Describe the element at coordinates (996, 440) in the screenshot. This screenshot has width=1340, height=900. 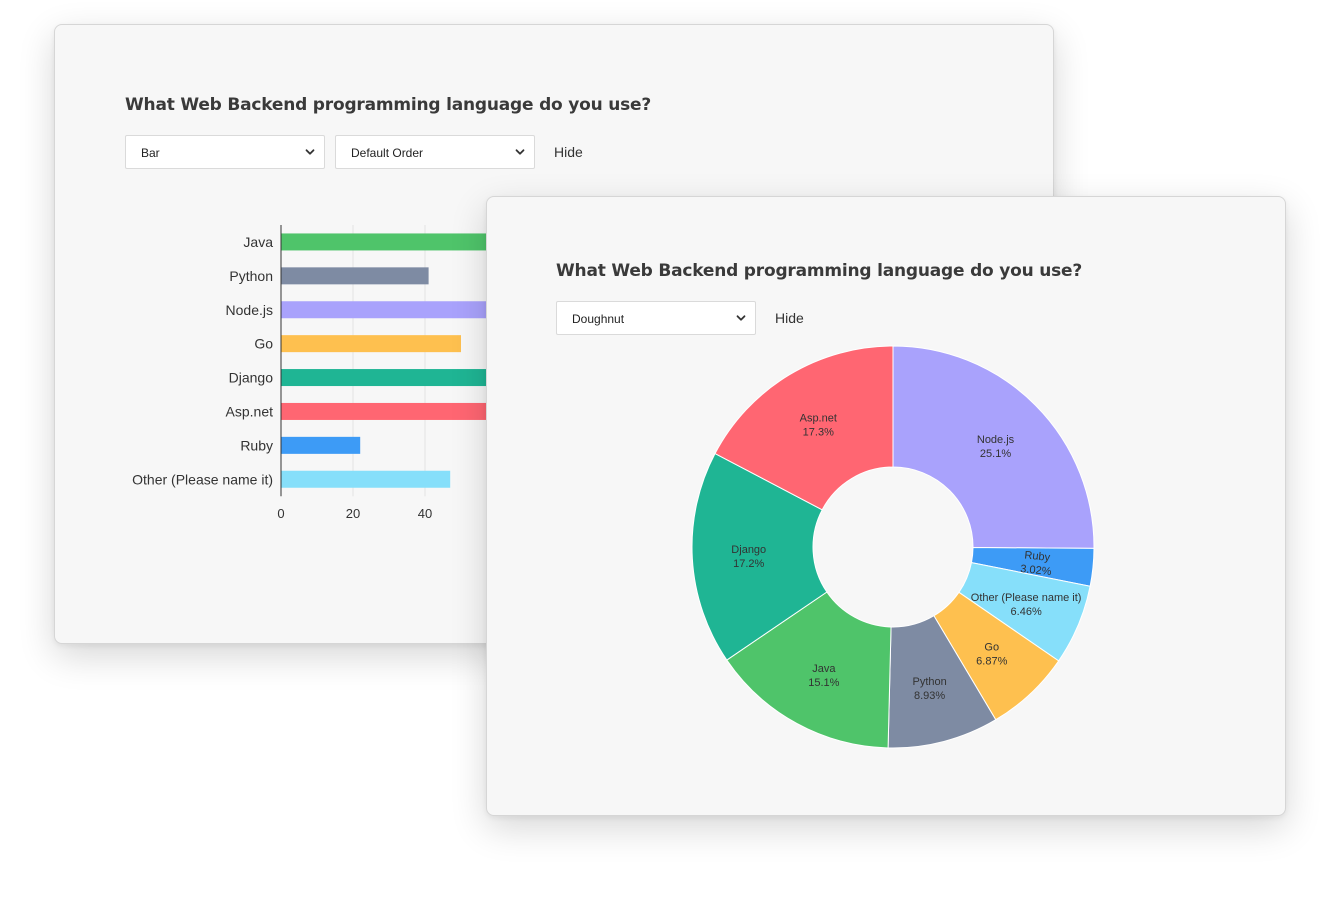
I see `doughnut-slice-label: Node.js` at that location.